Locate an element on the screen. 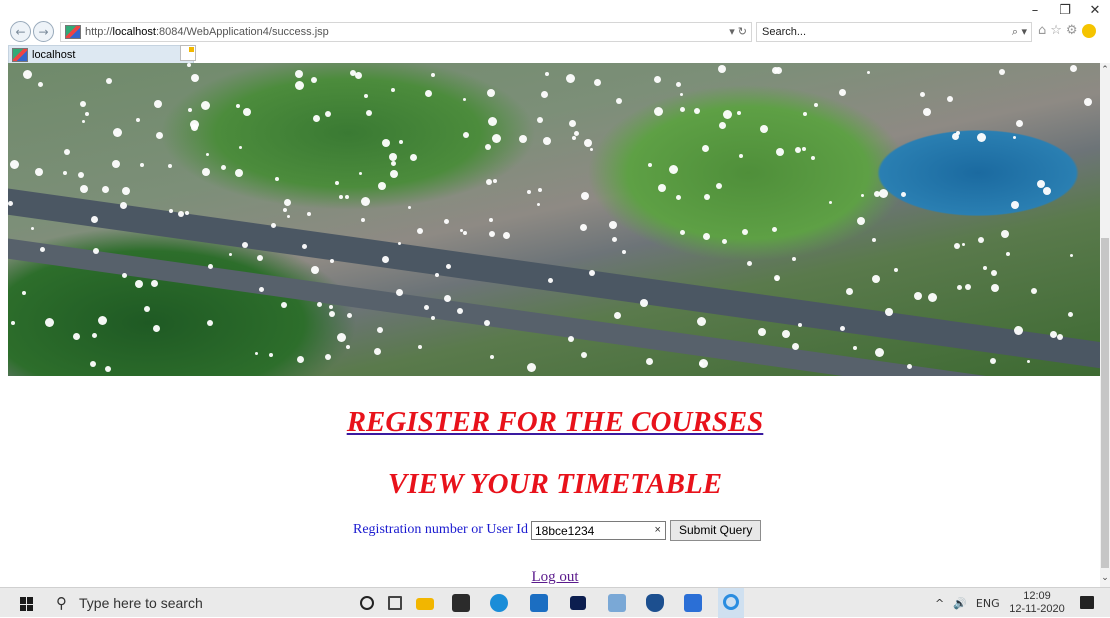 The width and height of the screenshot is (1110, 618). internet-explorer-icon is located at coordinates (731, 603).